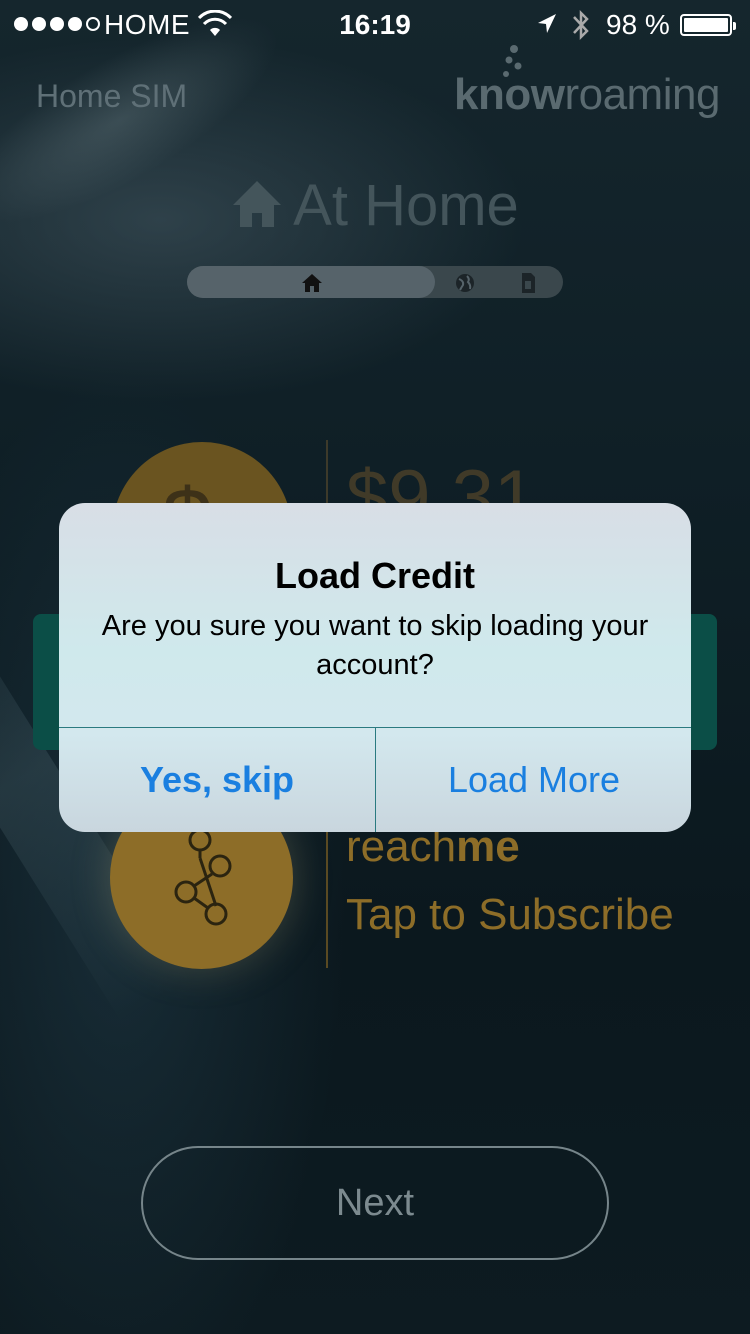 The width and height of the screenshot is (750, 1334). What do you see at coordinates (638, 24) in the screenshot?
I see `battery-percentage: 98 %` at bounding box center [638, 24].